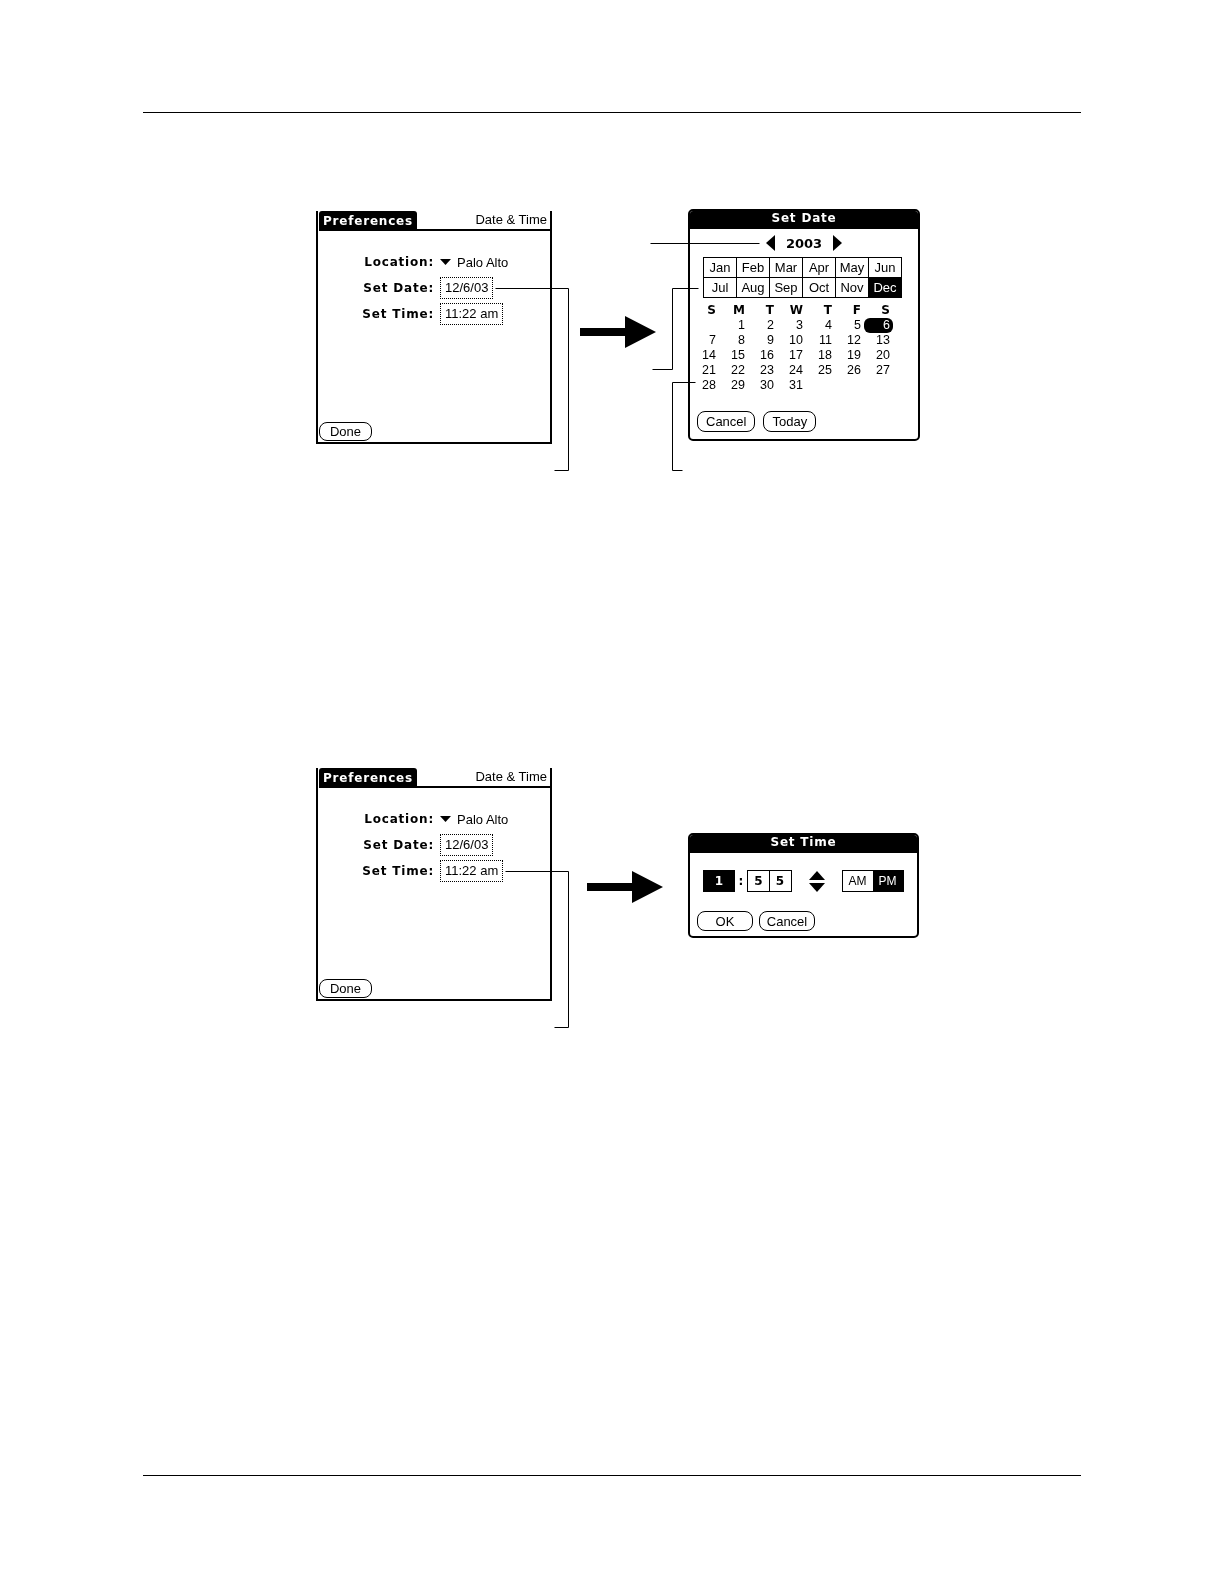 The width and height of the screenshot is (1224, 1584). I want to click on up-triangle-icon, so click(816, 875).